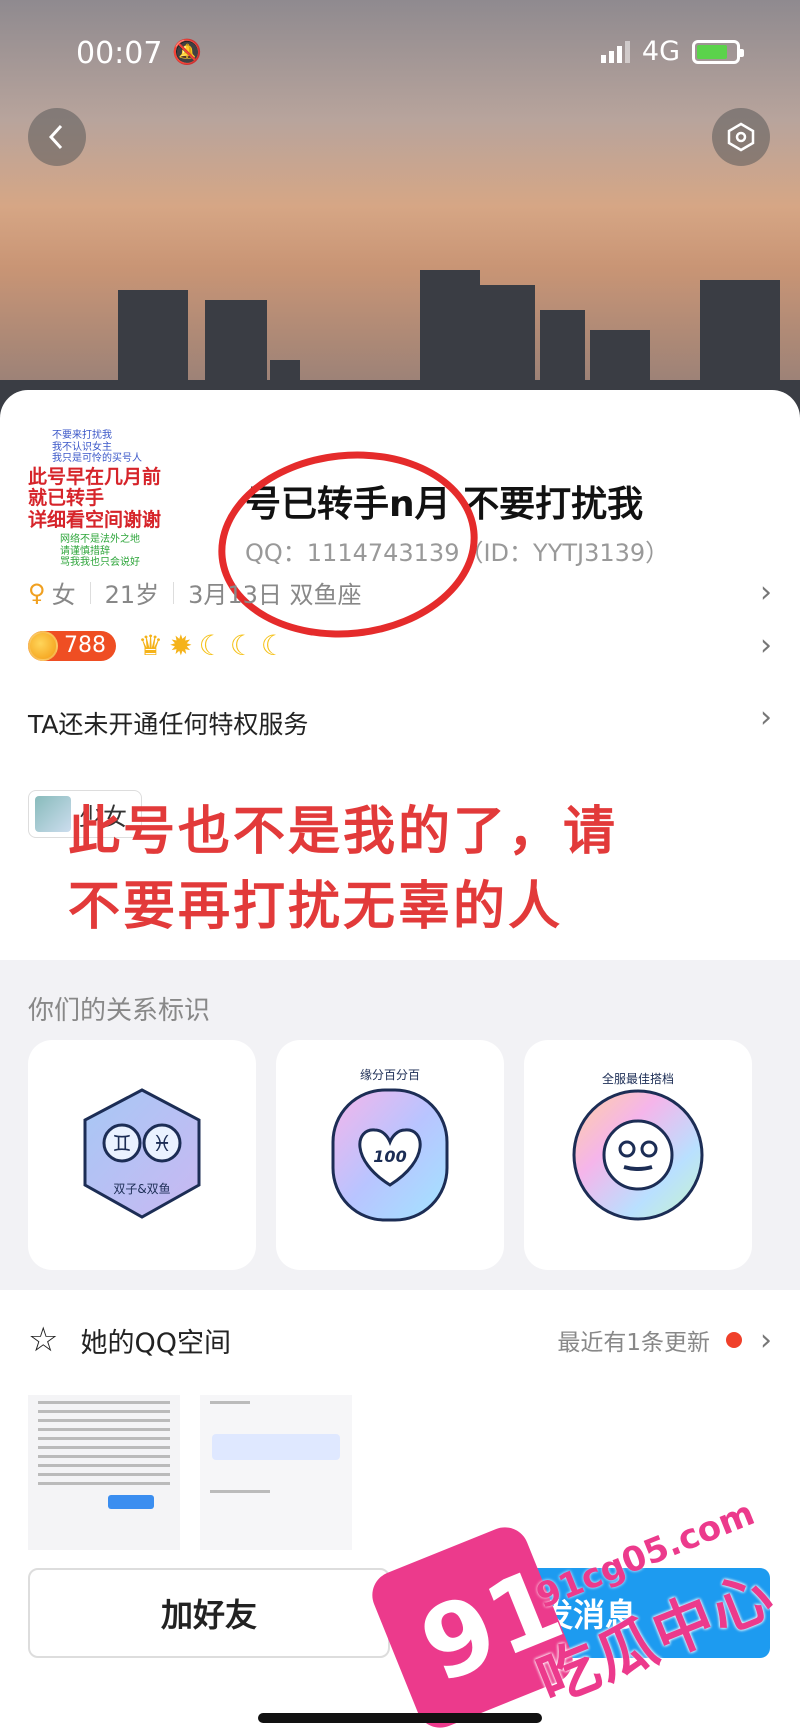 The height and width of the screenshot is (1735, 800). I want to click on mute-icon: 🔕, so click(187, 52).